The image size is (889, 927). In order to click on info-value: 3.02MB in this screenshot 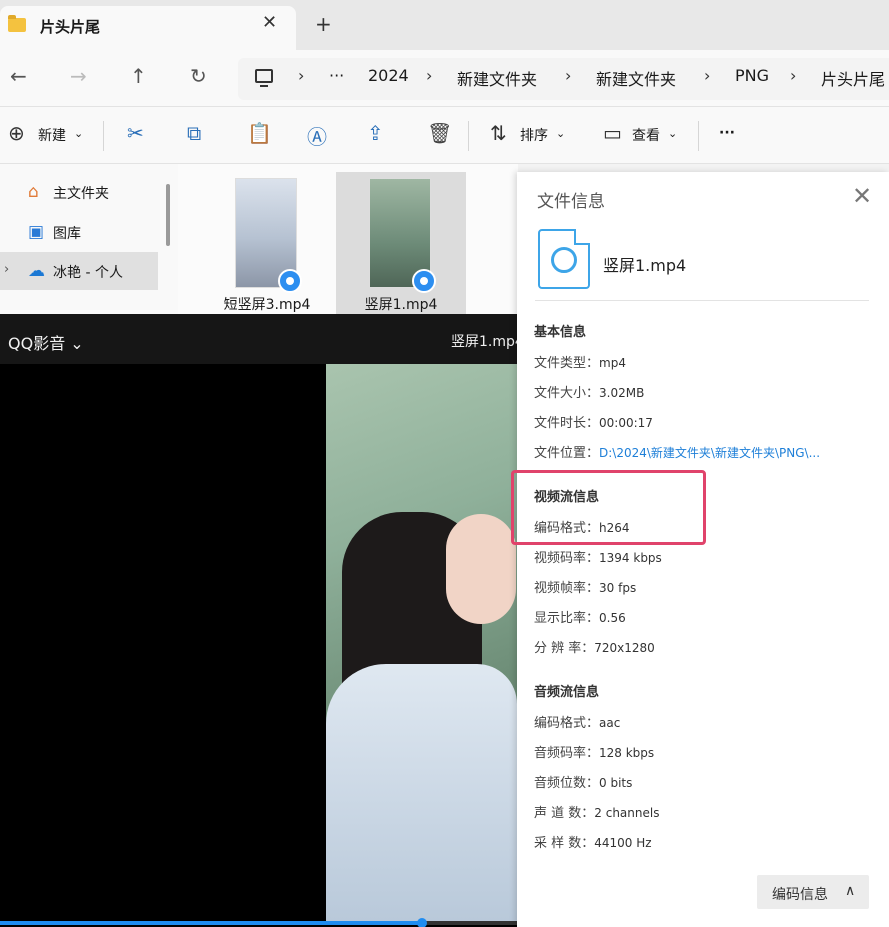, I will do `click(622, 393)`.